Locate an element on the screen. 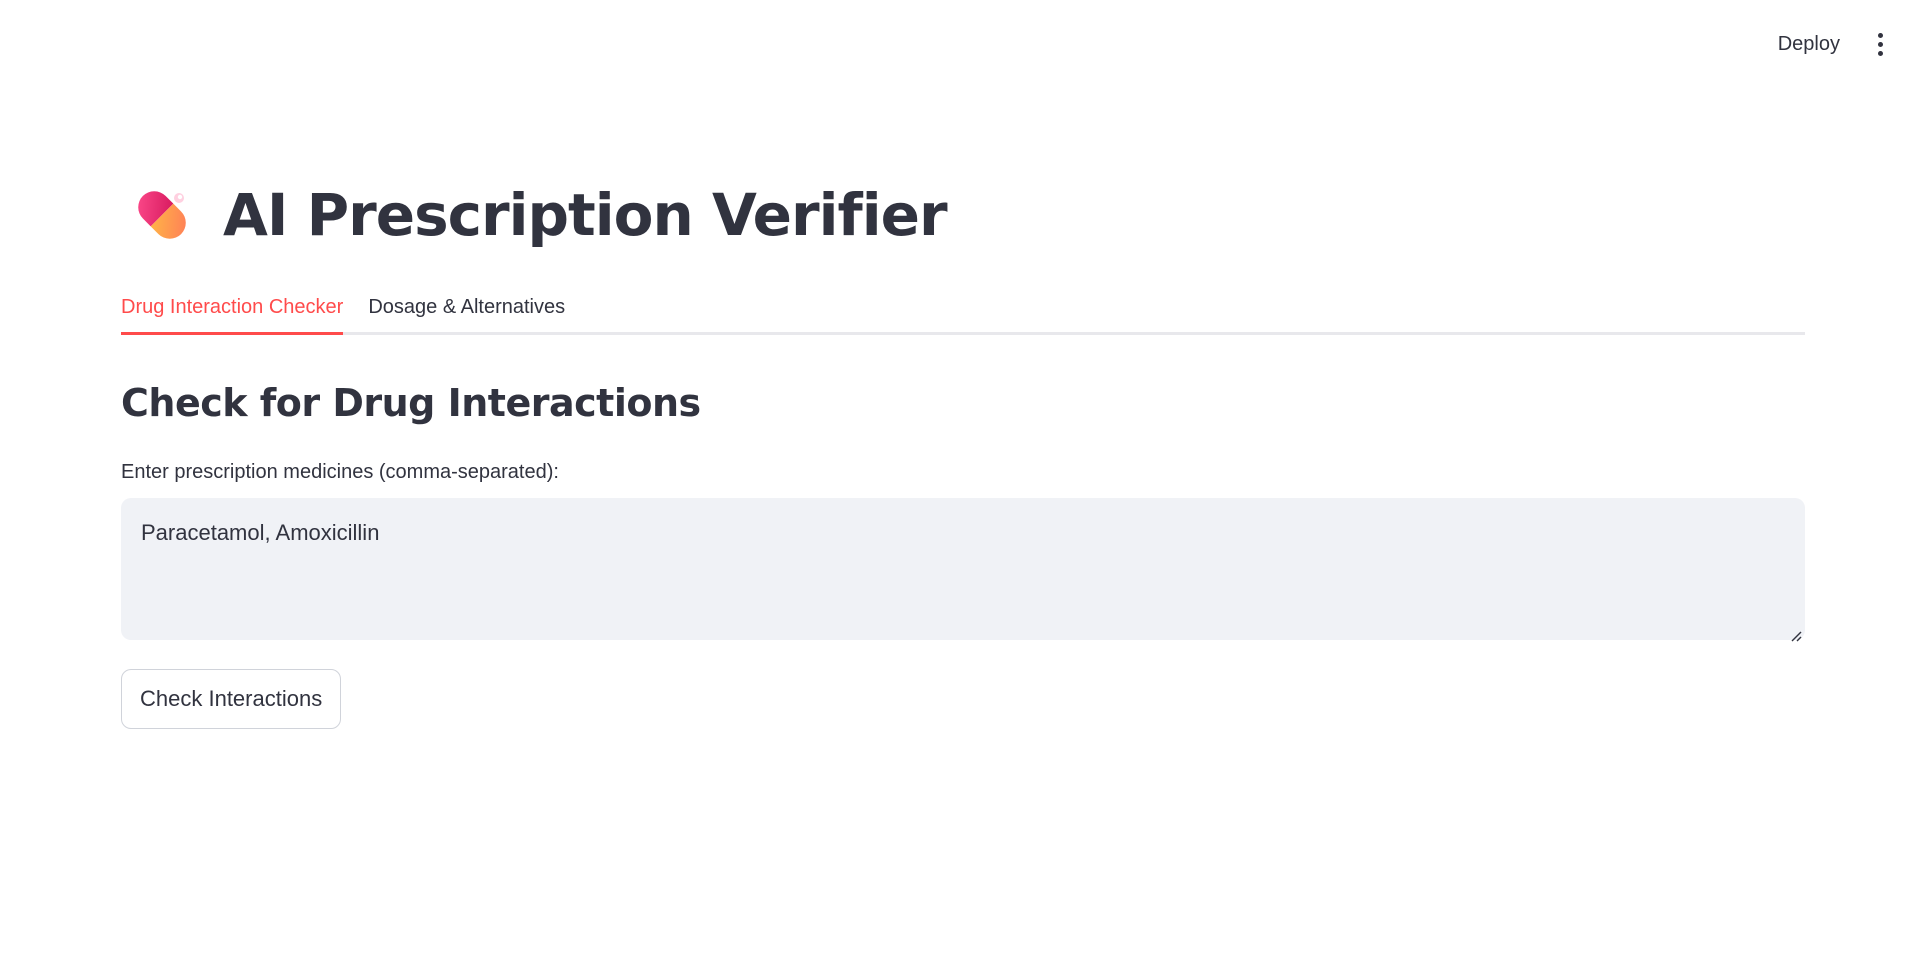 This screenshot has height=963, width=1920. title-row: AI Prescription Verifier is located at coordinates (963, 215).